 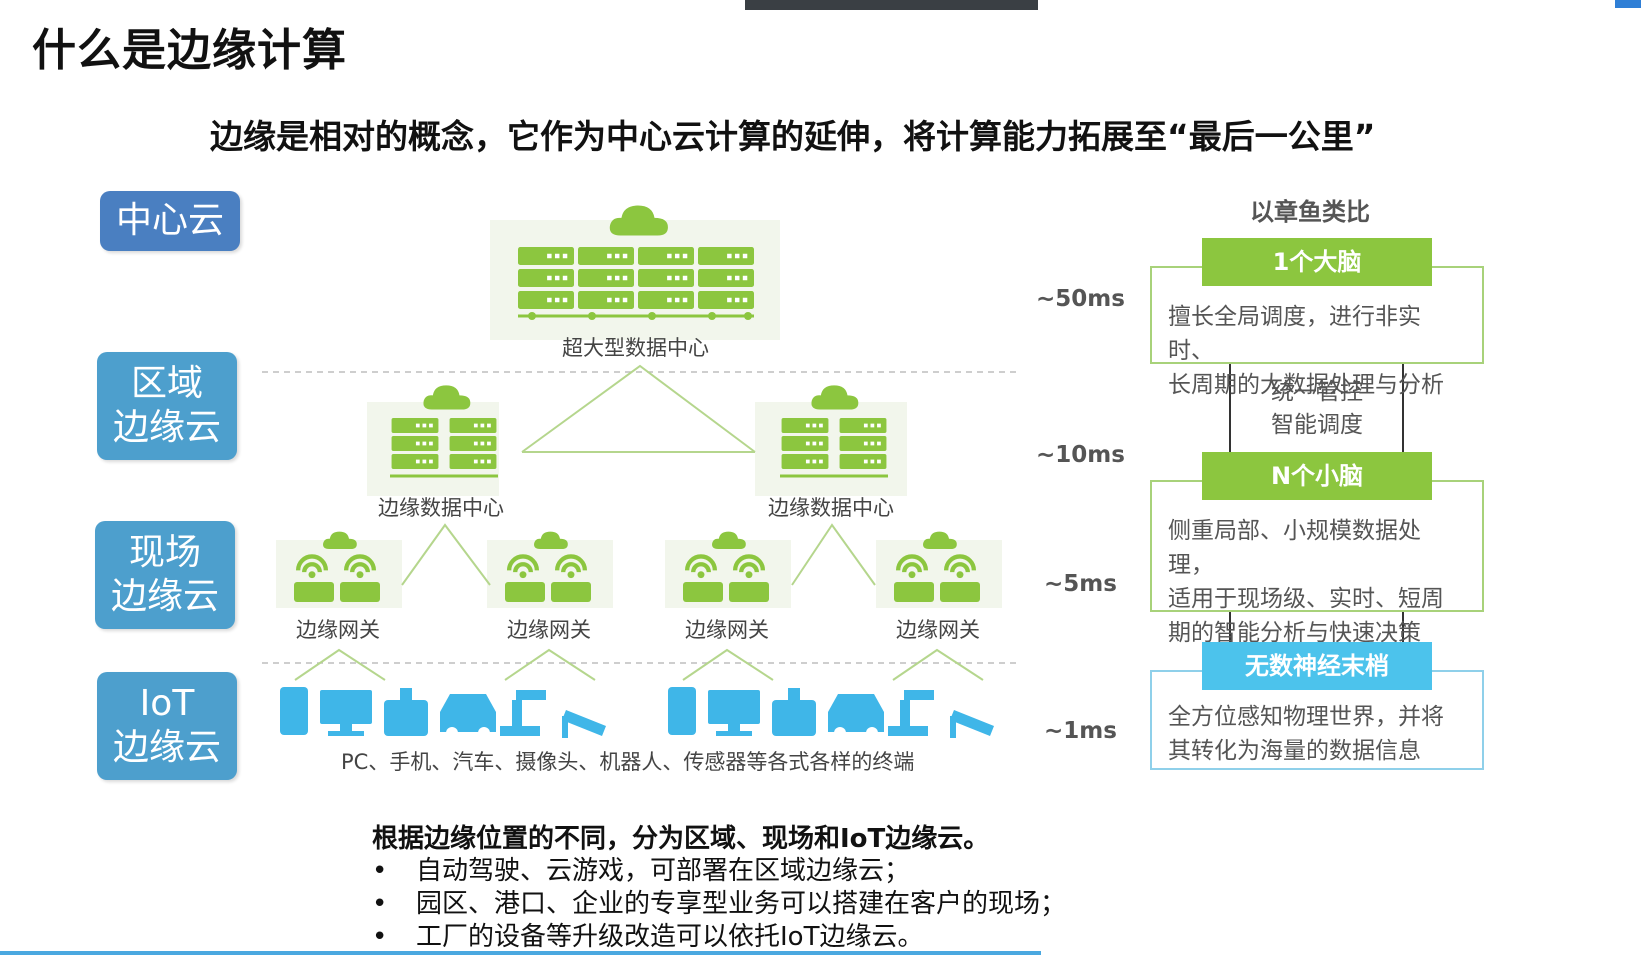 What do you see at coordinates (1317, 409) in the screenshot?
I see `control-text: 统一管控 智能调度` at bounding box center [1317, 409].